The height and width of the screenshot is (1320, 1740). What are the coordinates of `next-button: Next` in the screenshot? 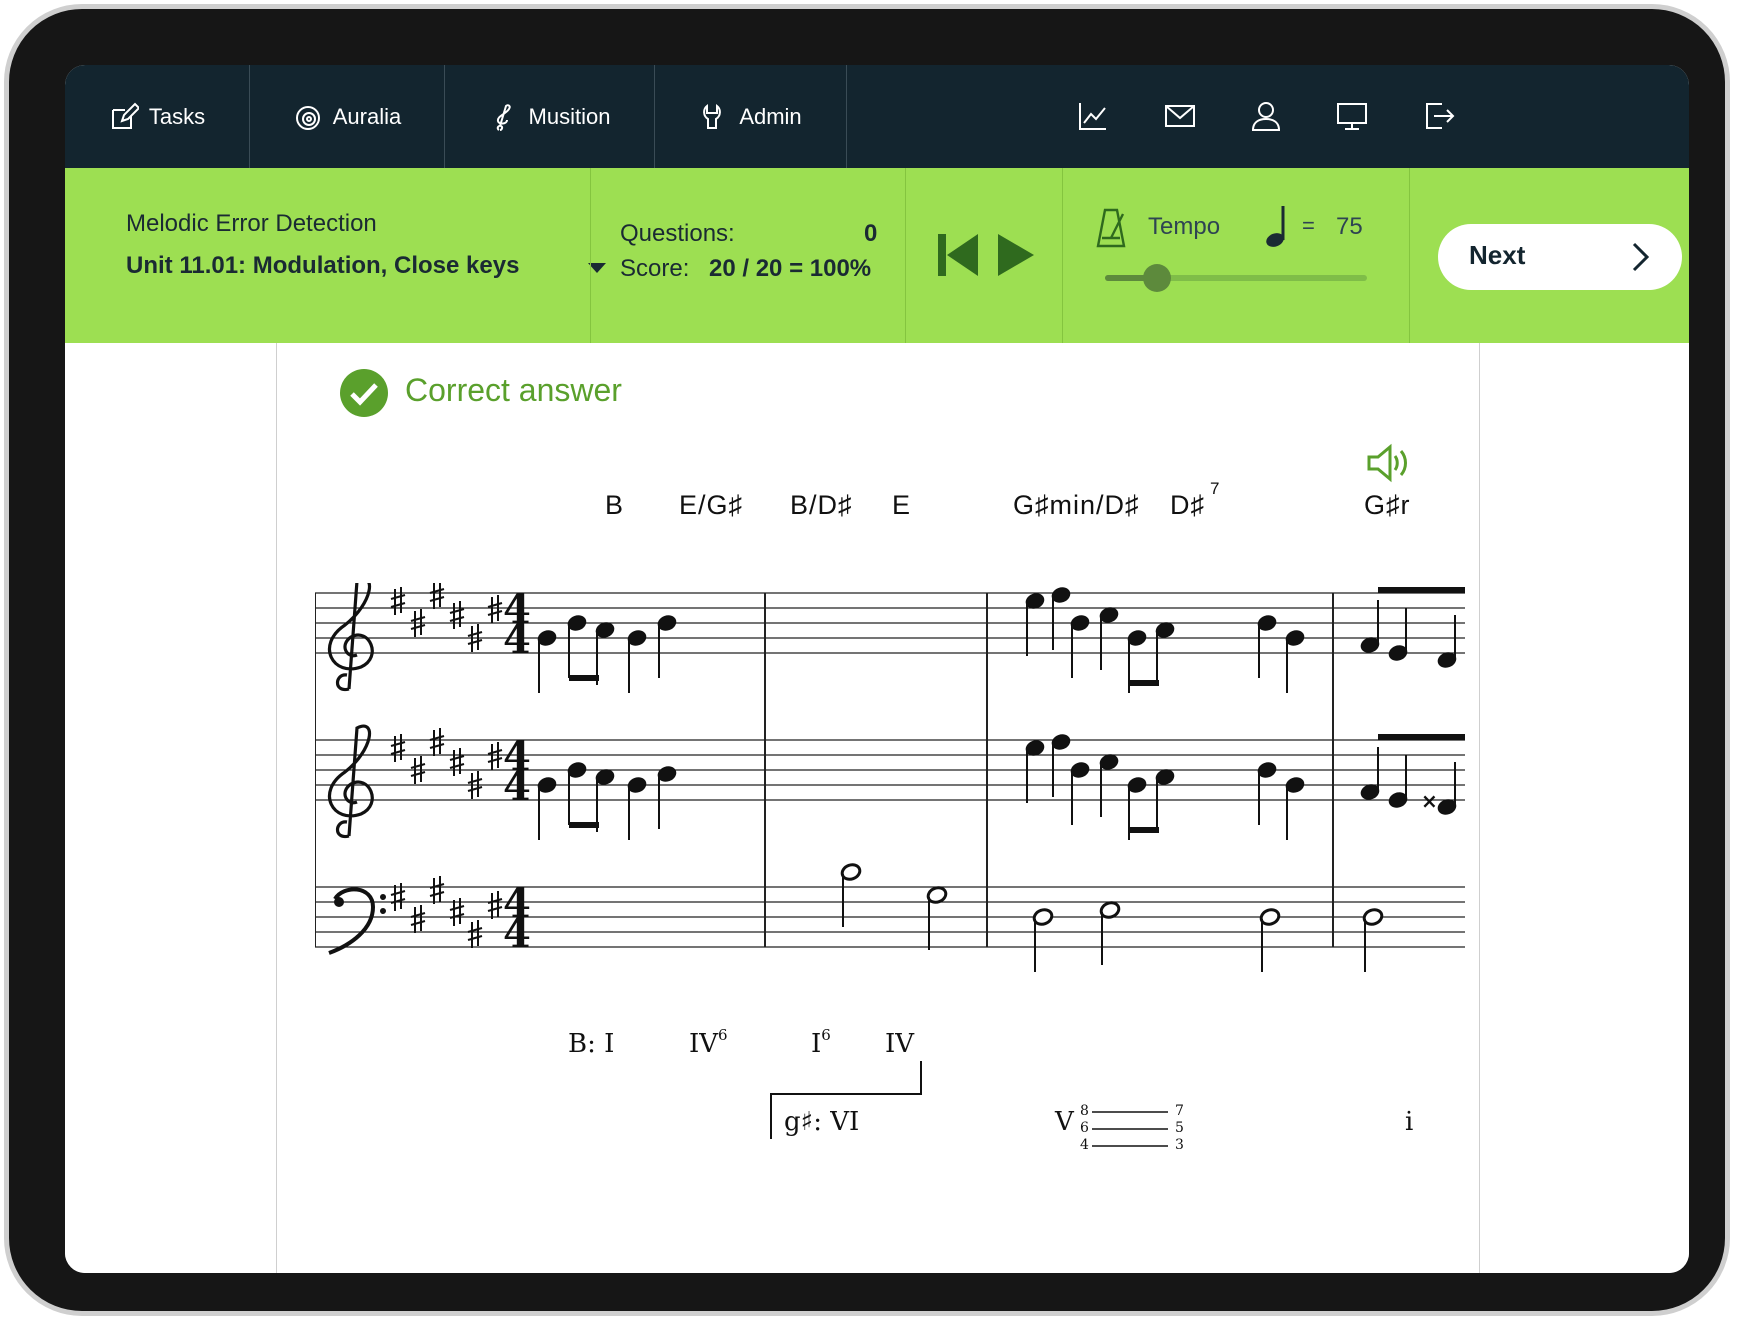 It's located at (1560, 257).